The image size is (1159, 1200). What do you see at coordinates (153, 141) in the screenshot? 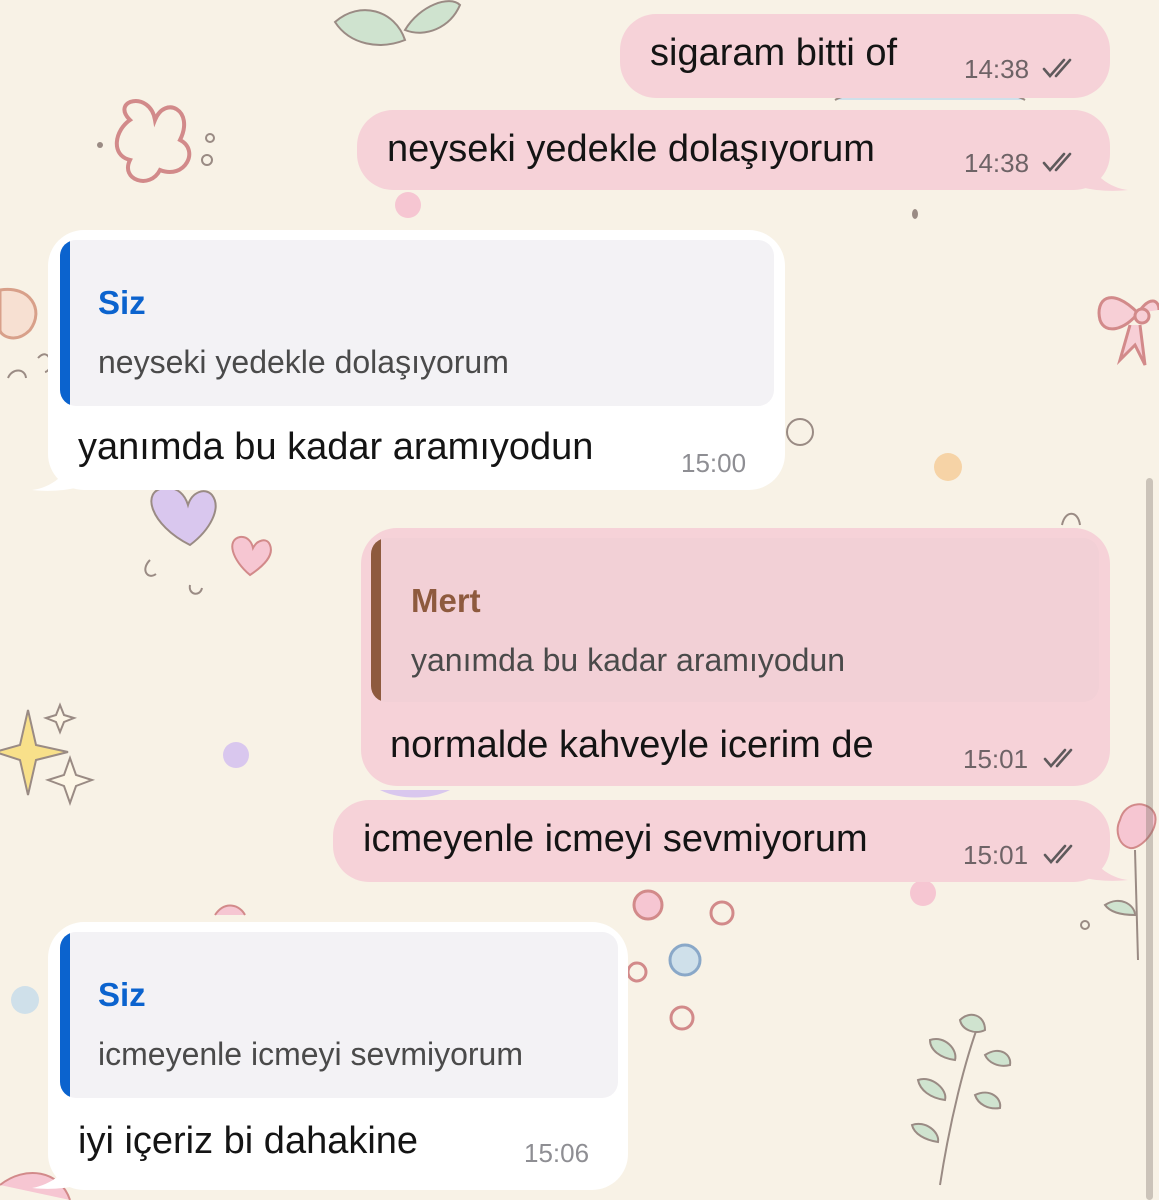
I see `butterfly-doodle-icon` at bounding box center [153, 141].